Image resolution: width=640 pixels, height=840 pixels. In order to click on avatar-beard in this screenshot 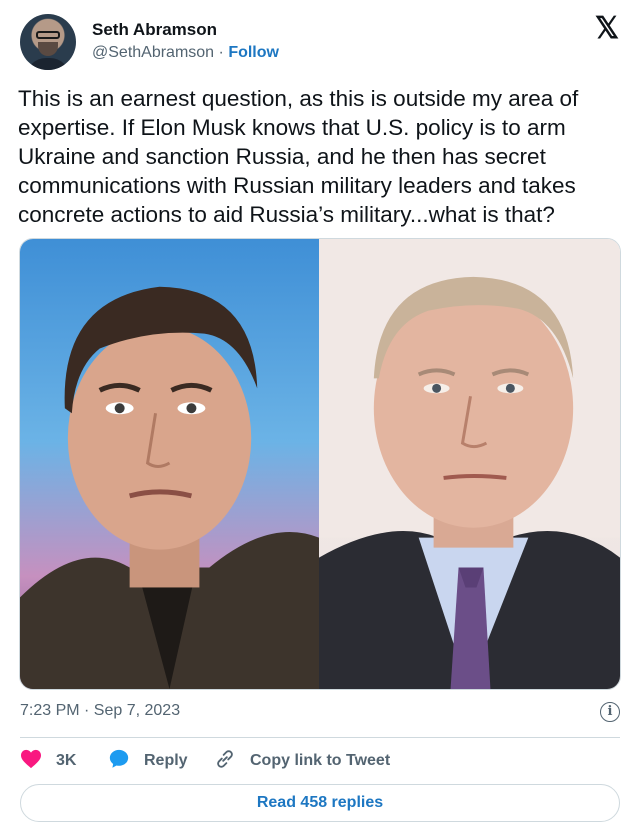, I will do `click(48, 49)`.